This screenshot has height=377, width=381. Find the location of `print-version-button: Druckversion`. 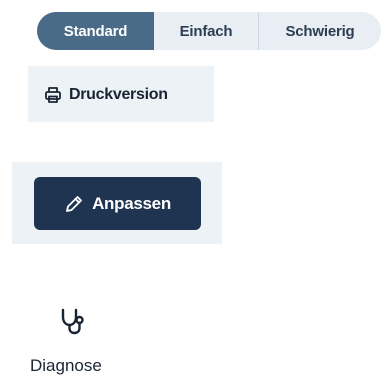

print-version-button: Druckversion is located at coordinates (106, 95).